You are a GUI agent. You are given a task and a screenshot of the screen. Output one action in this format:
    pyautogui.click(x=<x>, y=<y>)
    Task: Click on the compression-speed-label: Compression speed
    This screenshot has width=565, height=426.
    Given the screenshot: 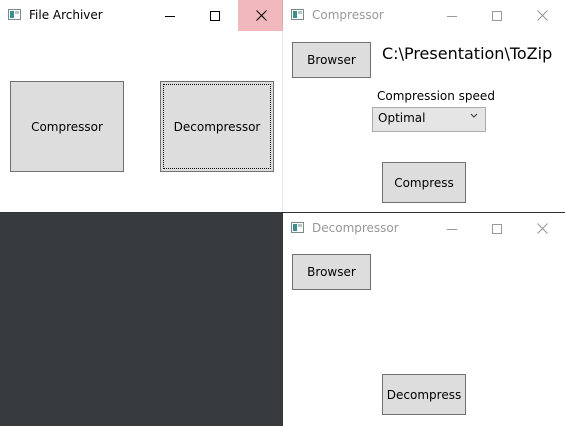 What is the action you would take?
    pyautogui.click(x=436, y=96)
    